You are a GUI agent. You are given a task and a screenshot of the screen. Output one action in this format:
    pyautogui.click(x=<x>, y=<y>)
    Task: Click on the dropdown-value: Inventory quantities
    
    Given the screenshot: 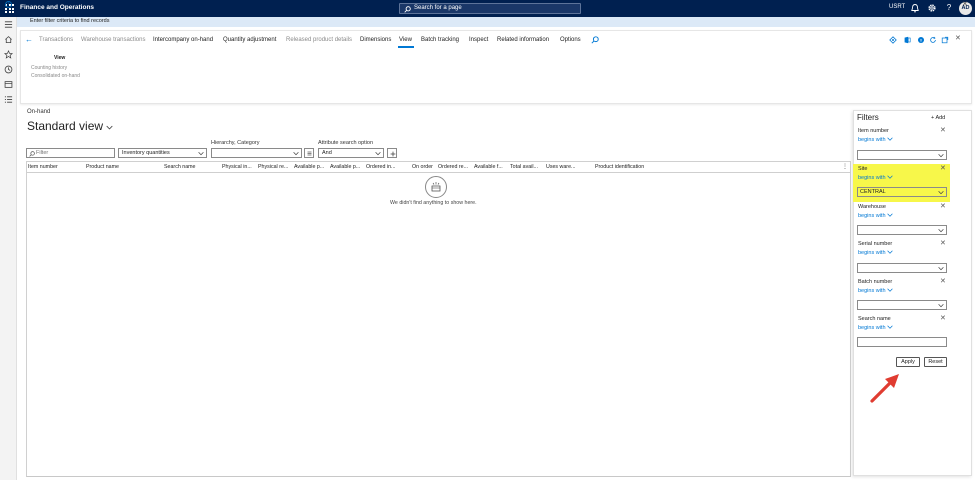 What is the action you would take?
    pyautogui.click(x=146, y=153)
    